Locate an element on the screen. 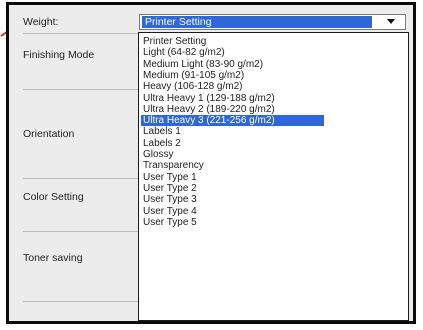  weight-option: Heavy (106-128 g/m2) is located at coordinates (232, 86).